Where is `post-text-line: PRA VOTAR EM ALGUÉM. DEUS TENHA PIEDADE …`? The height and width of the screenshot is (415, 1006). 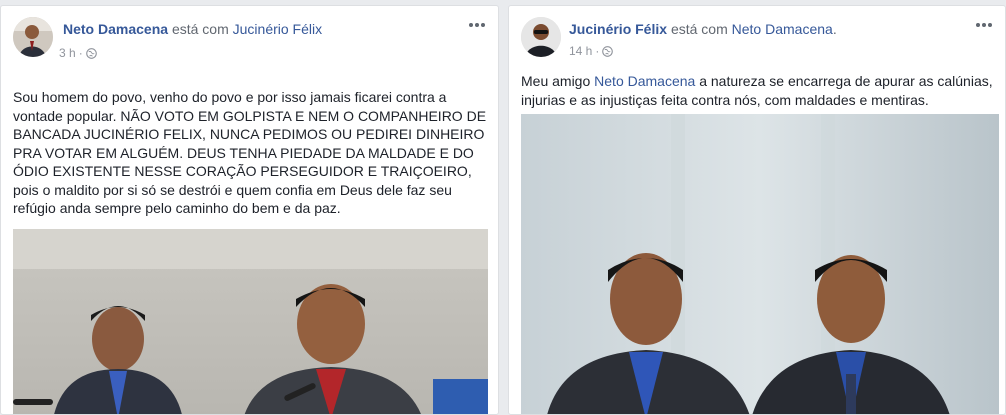 post-text-line: PRA VOTAR EM ALGUÉM. DEUS TENHA PIEDADE … is located at coordinates (243, 152).